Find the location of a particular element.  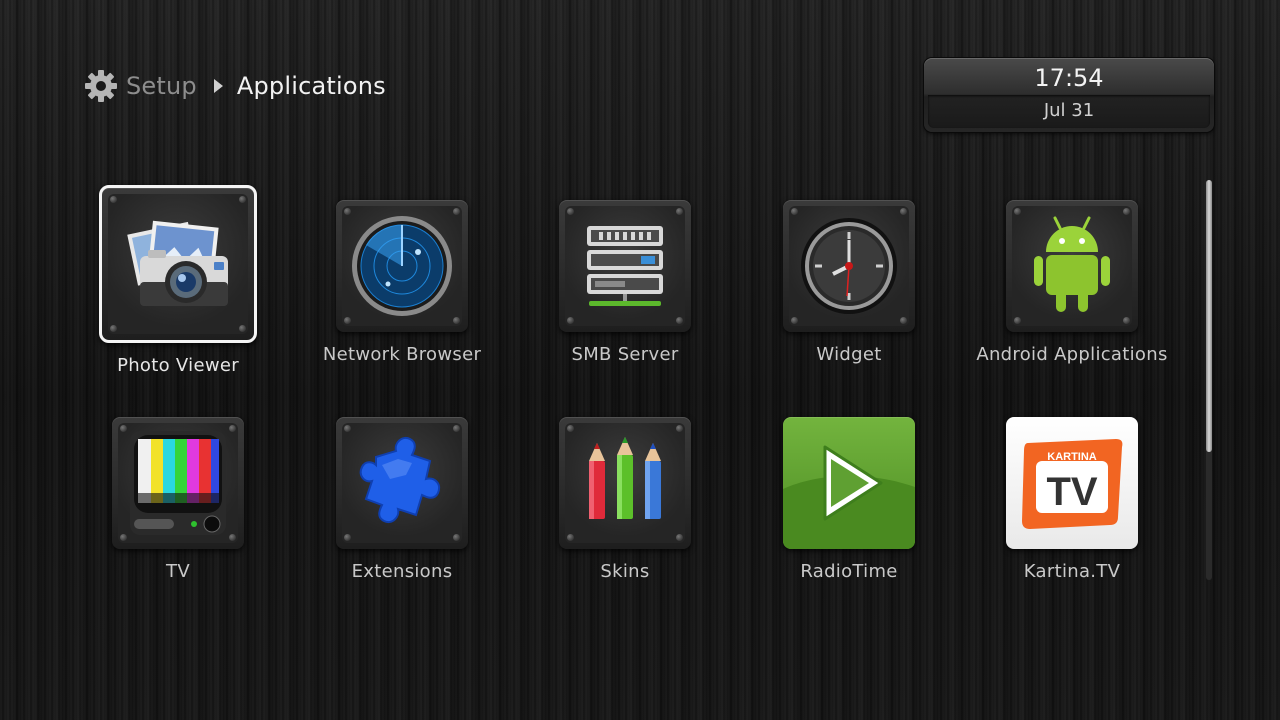

app-label: Photo Viewer is located at coordinates (178, 365).